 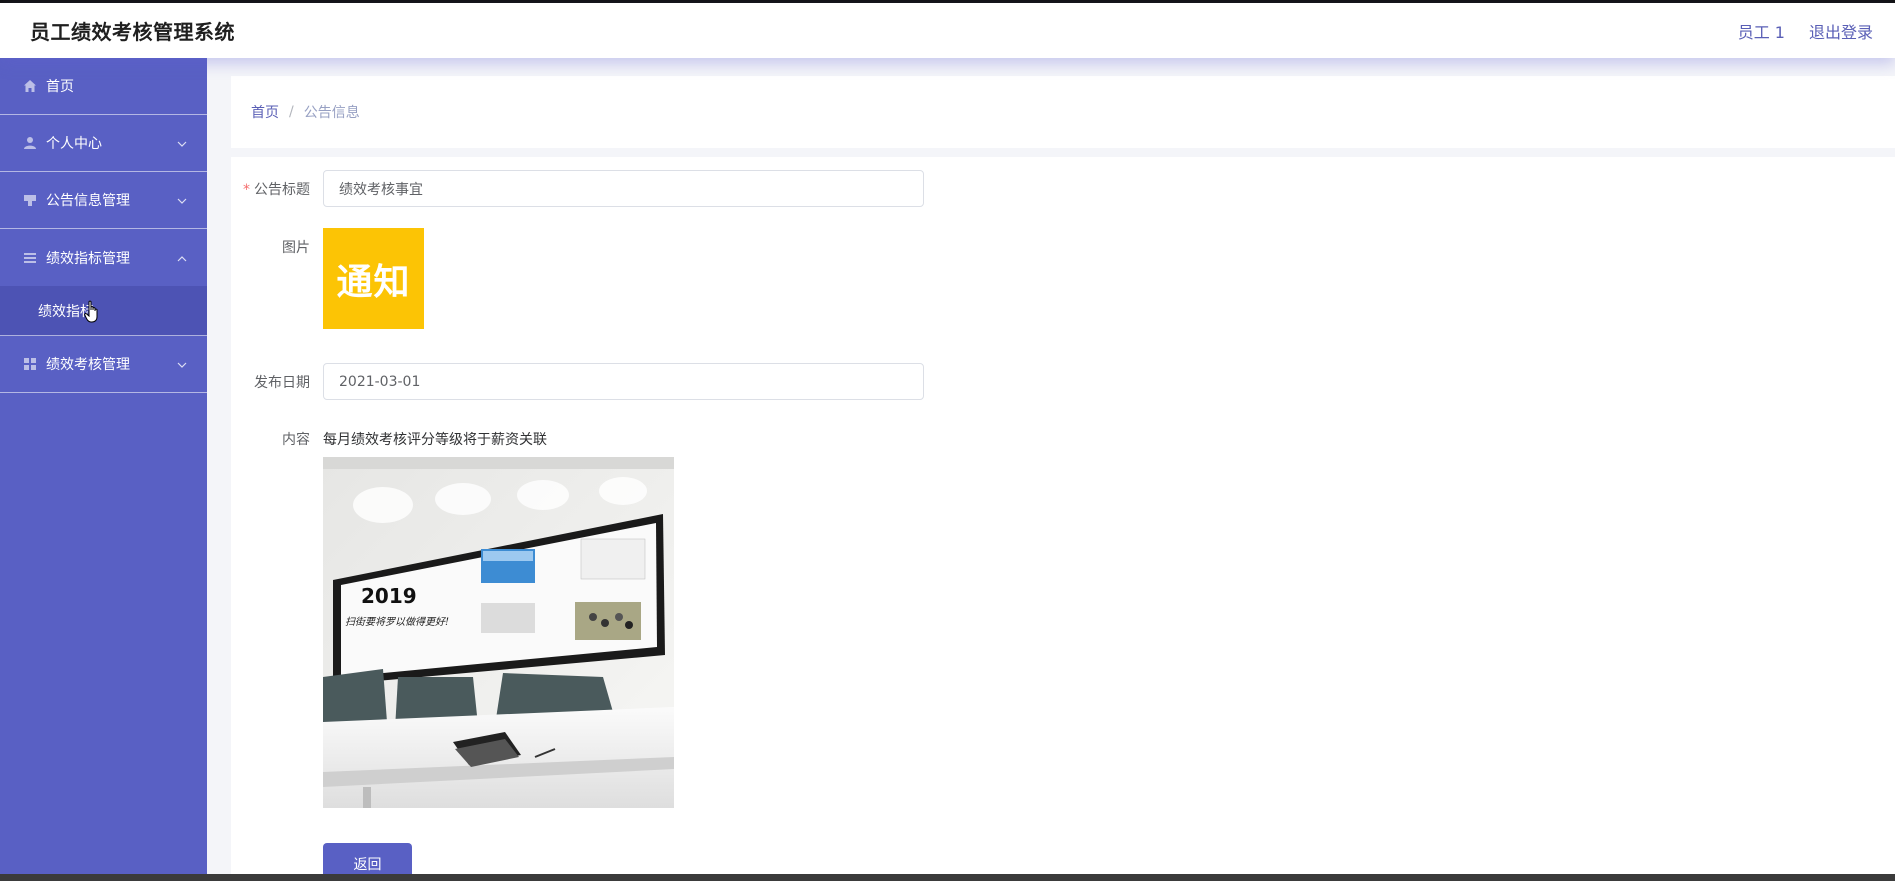 I want to click on notice-icon, so click(x=30, y=200).